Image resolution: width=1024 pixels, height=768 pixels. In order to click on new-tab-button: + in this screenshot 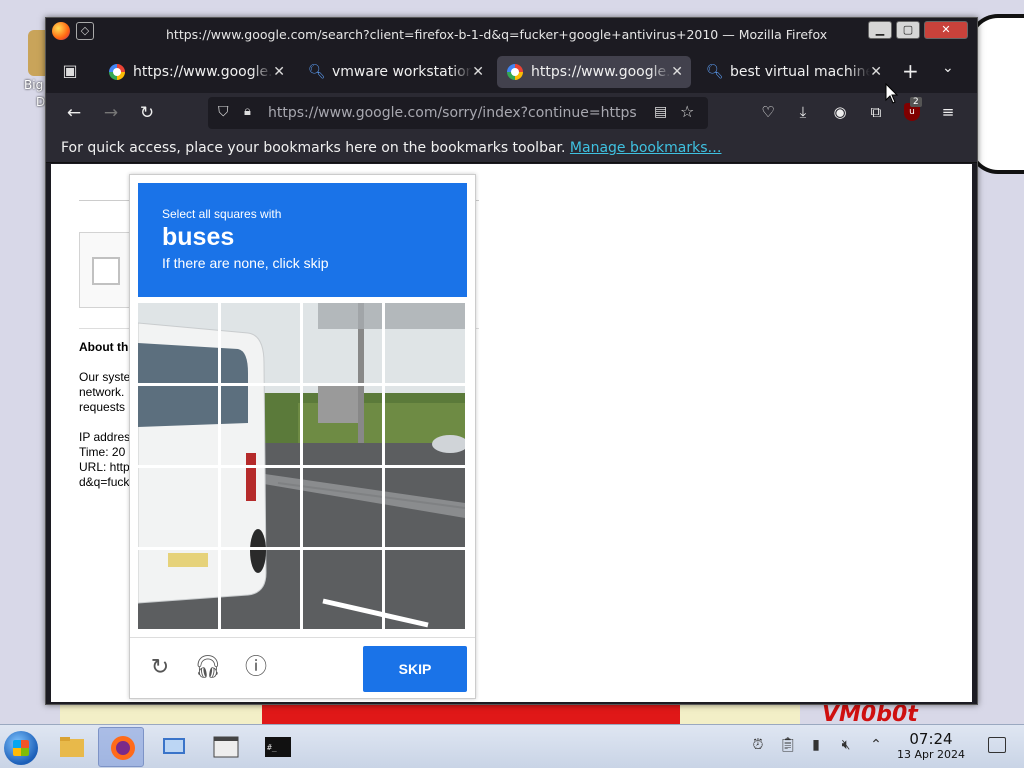, I will do `click(910, 71)`.